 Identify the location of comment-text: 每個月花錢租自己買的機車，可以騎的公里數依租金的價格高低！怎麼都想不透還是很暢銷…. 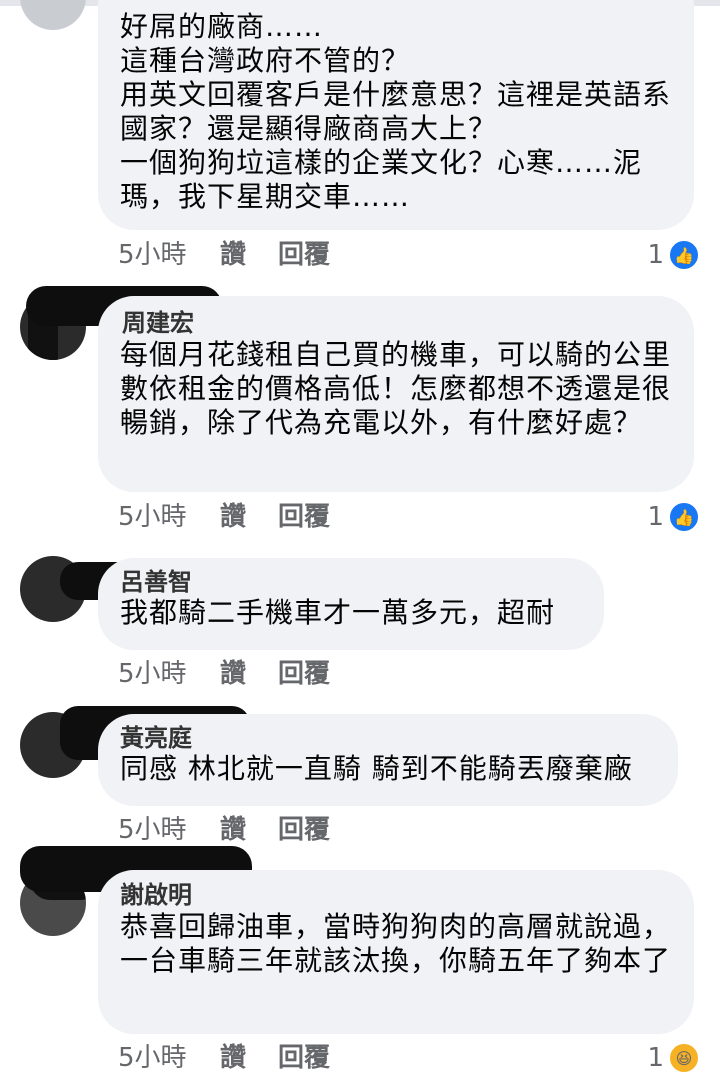
(396, 388).